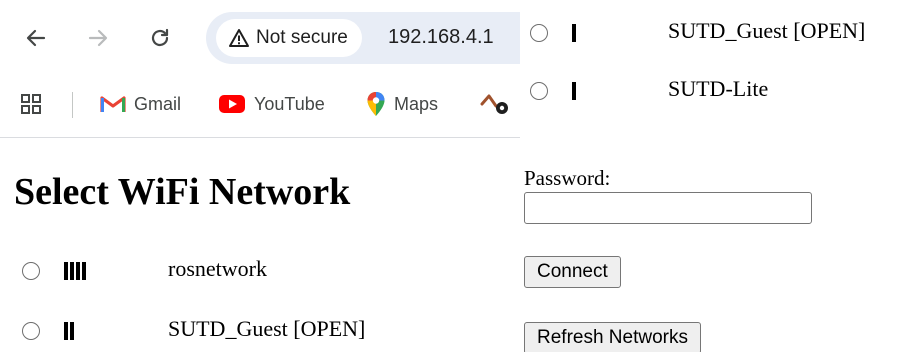  I want to click on bookmarks-separator, so click(72, 105).